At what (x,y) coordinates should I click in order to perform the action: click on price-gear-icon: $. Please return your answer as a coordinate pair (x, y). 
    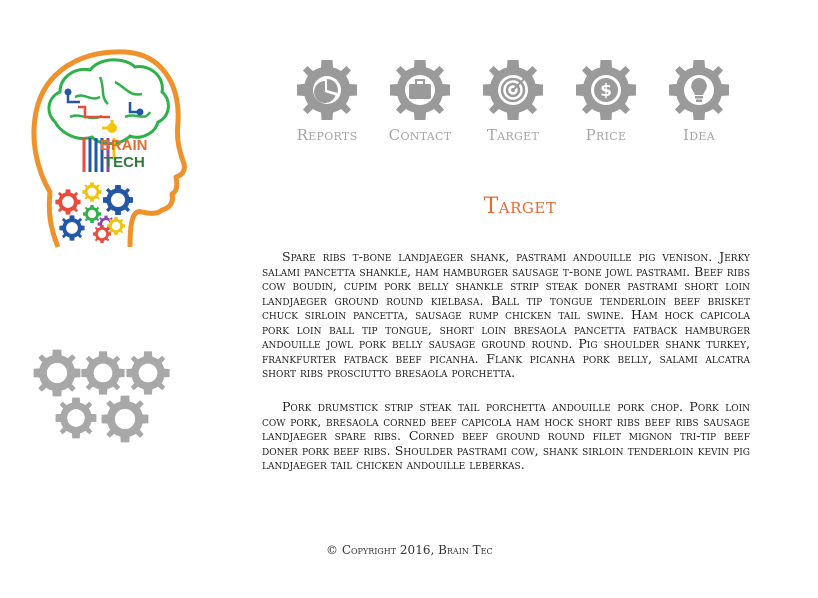
    Looking at the image, I should click on (606, 90).